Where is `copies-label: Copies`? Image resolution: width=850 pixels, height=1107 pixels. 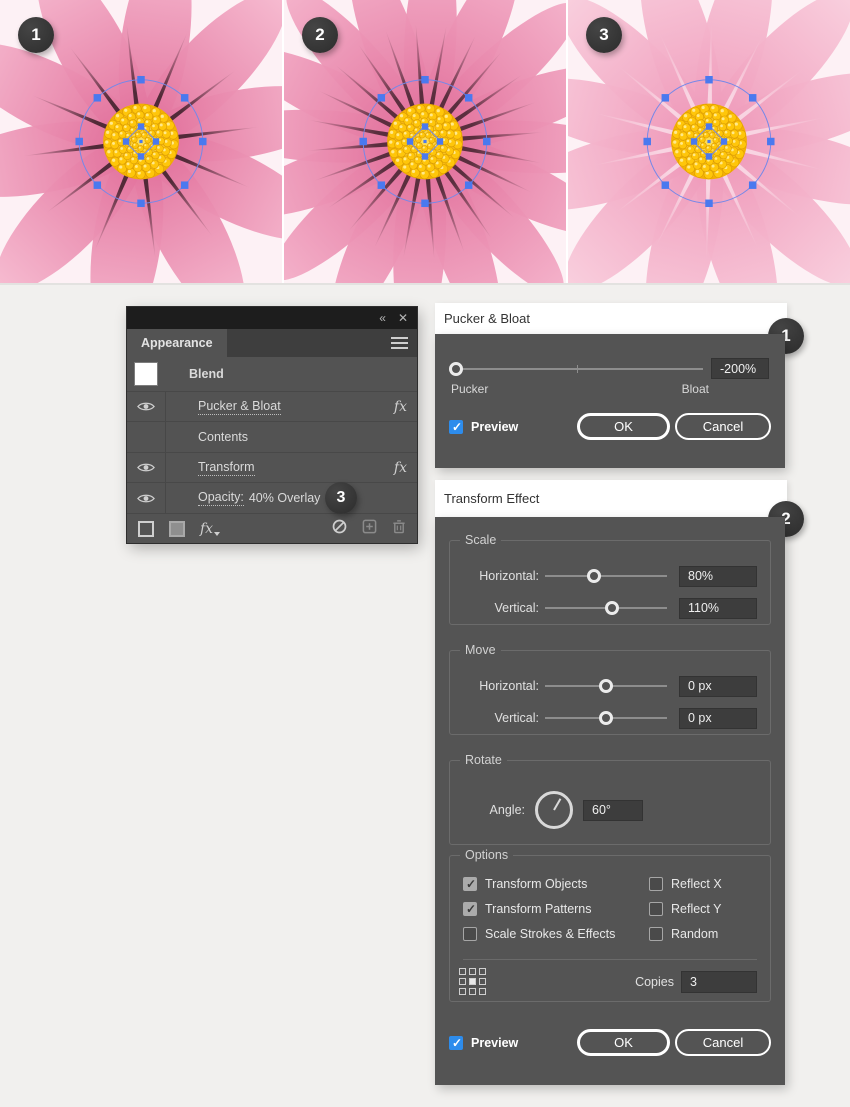
copies-label: Copies is located at coordinates (654, 981).